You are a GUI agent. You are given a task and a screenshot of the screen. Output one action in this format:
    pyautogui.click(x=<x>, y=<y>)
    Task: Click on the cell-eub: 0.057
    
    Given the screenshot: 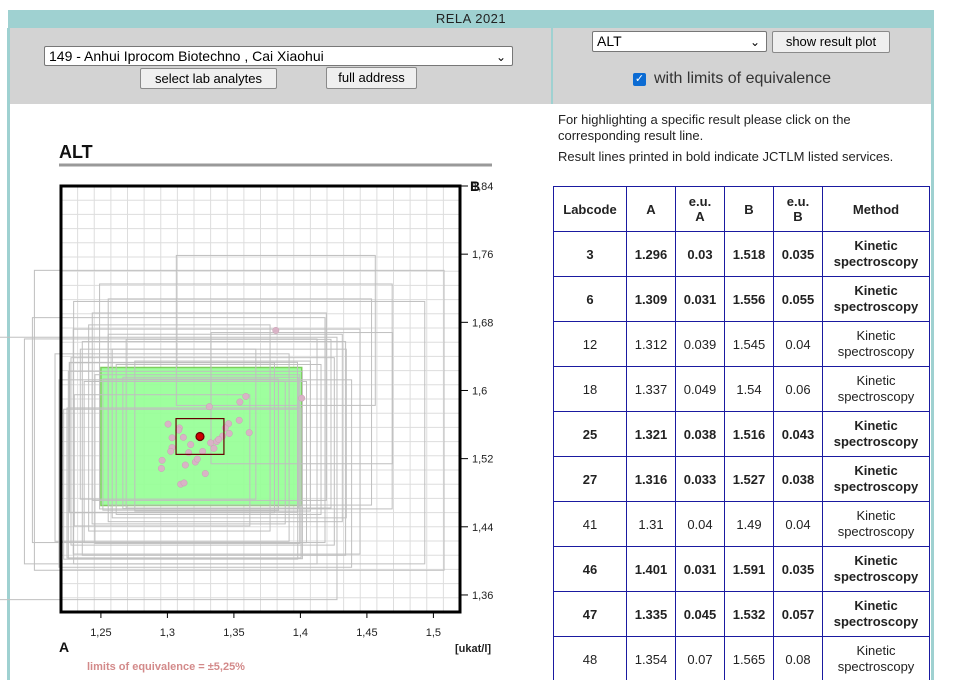 What is the action you would take?
    pyautogui.click(x=798, y=614)
    